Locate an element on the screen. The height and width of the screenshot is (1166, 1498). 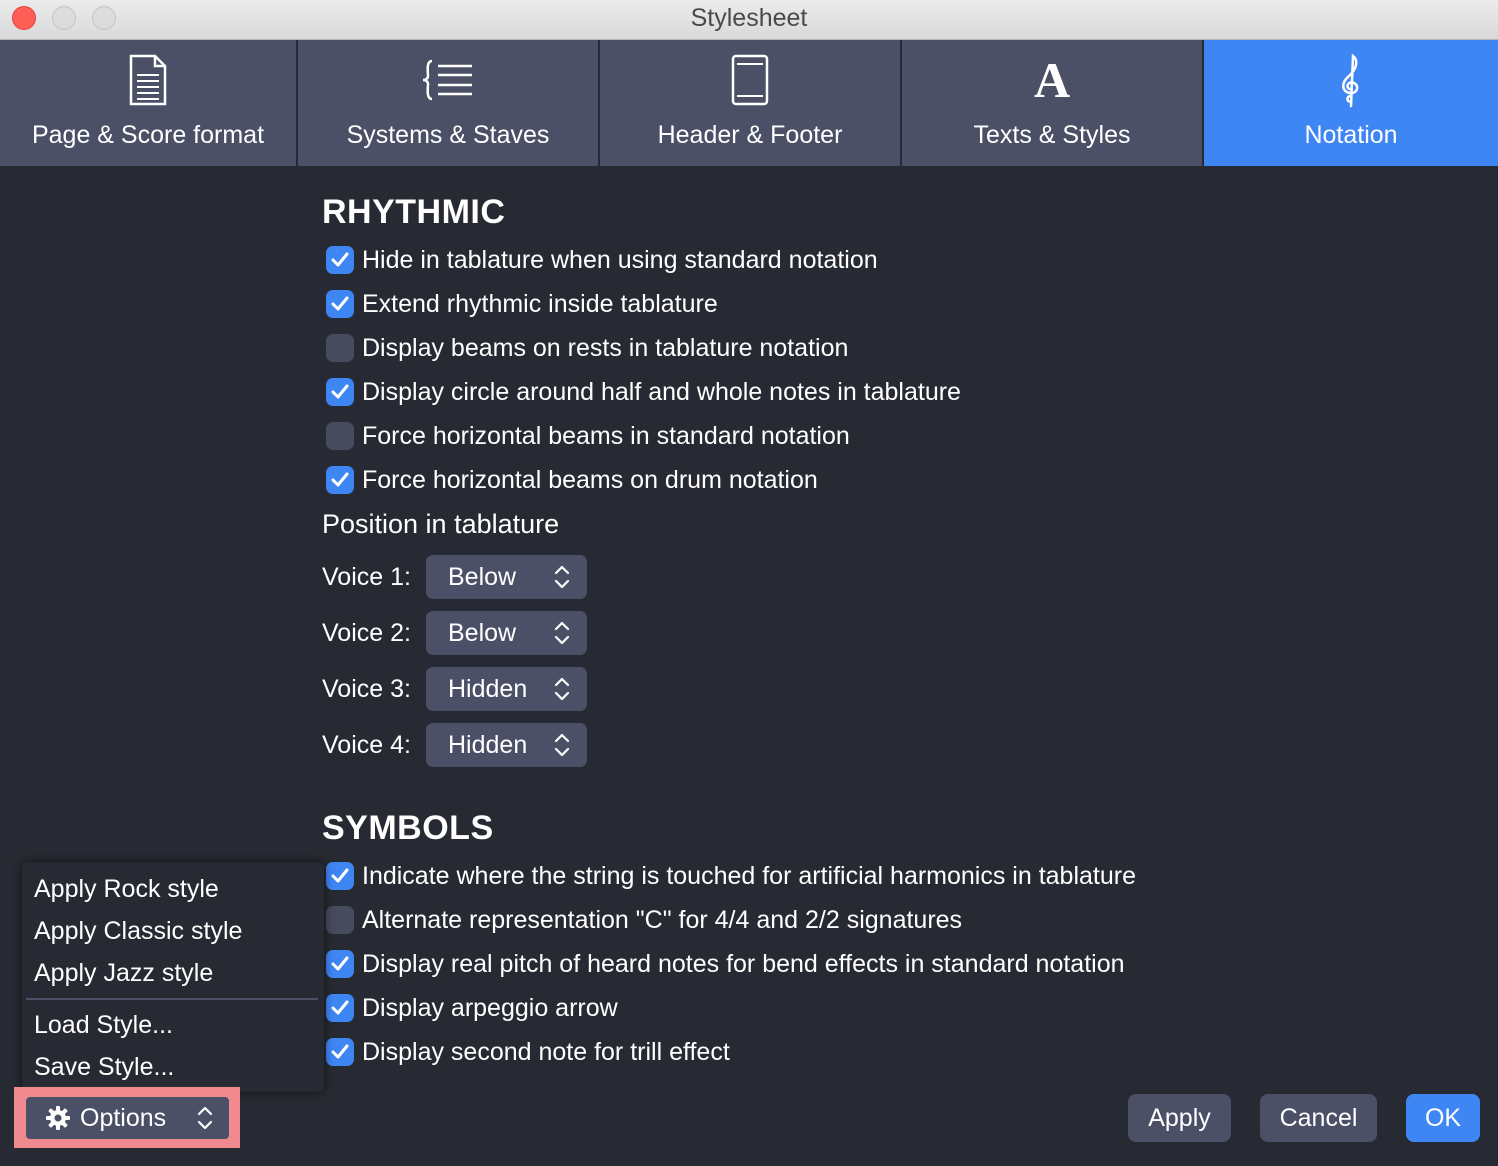
tab-label: Page & Score format is located at coordinates (148, 135).